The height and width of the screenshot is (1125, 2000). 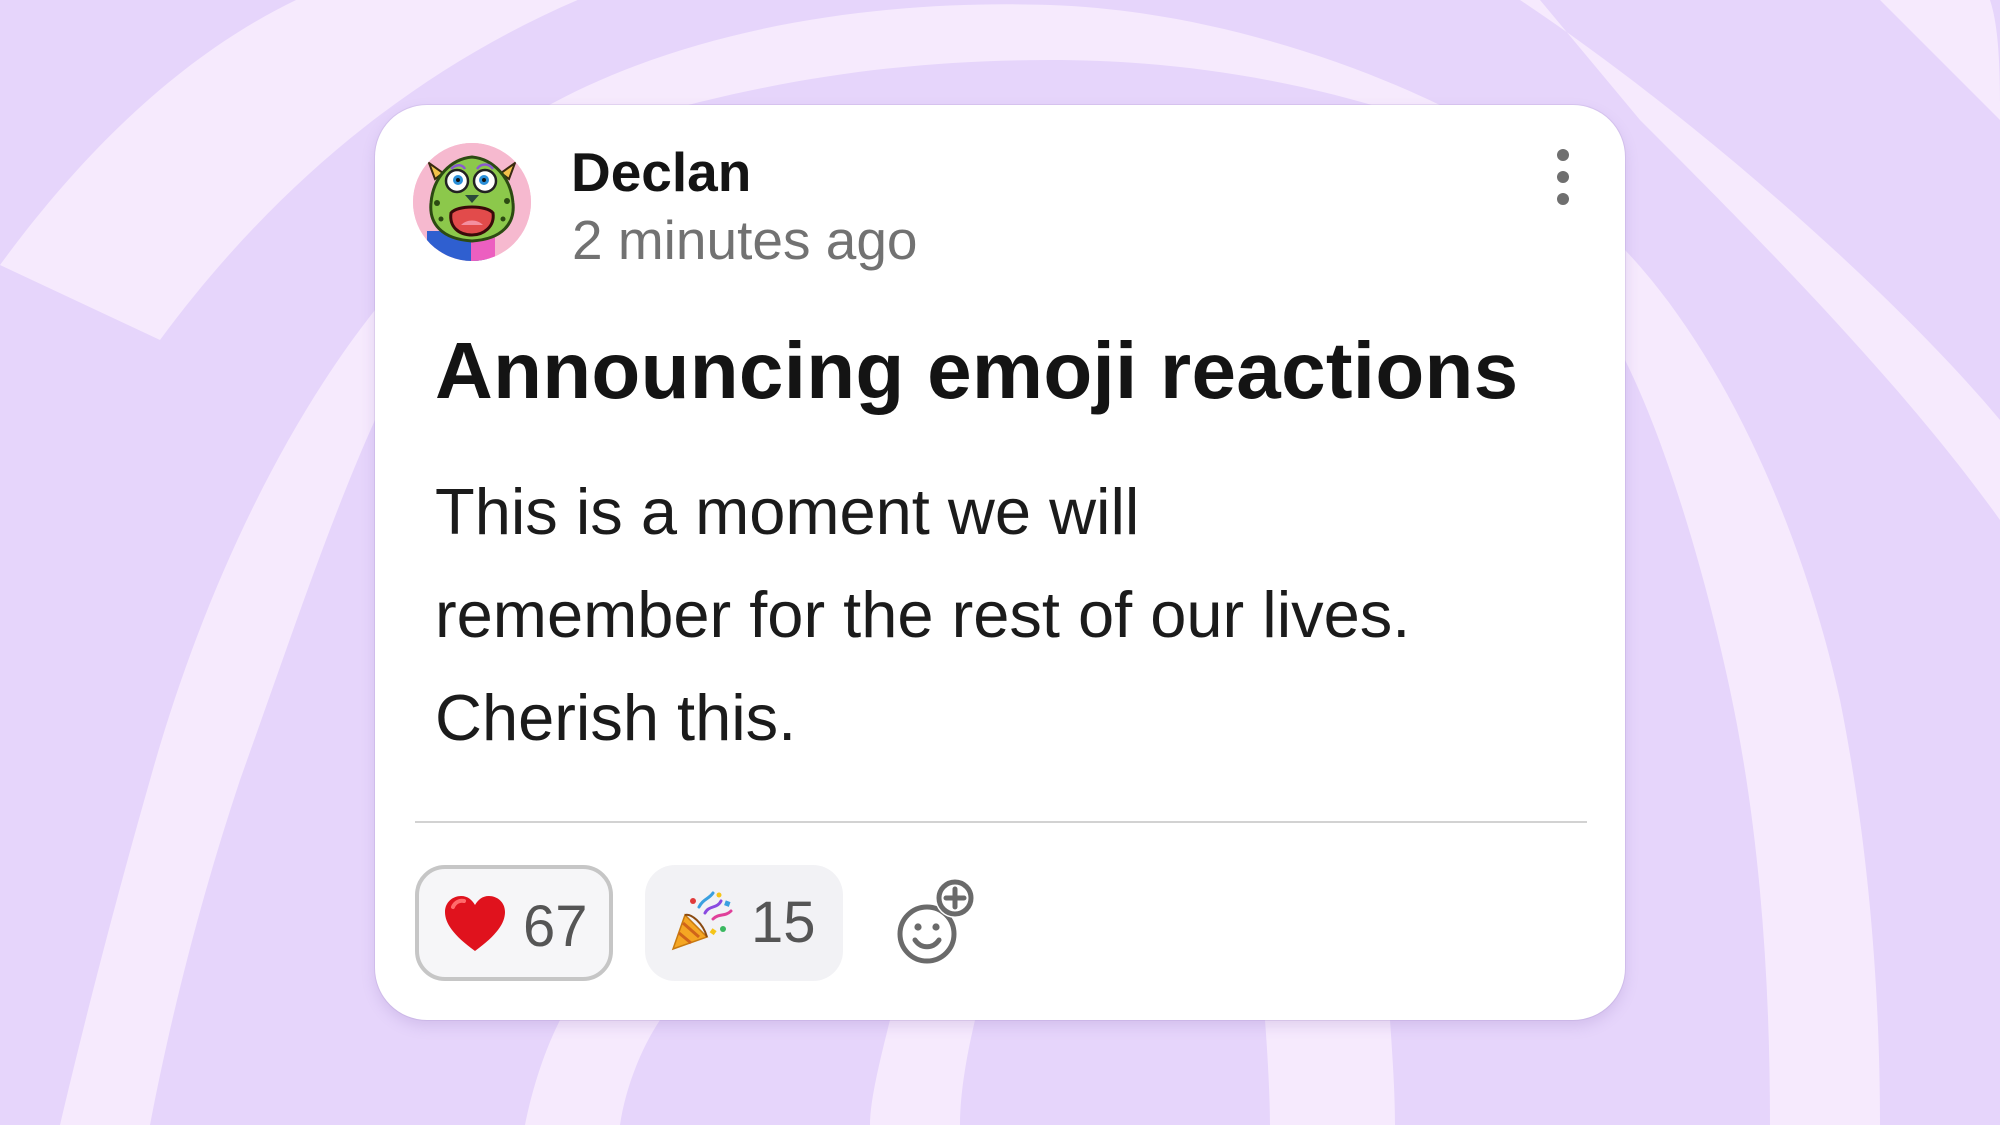 I want to click on add-reaction-button, so click(x=935, y=924).